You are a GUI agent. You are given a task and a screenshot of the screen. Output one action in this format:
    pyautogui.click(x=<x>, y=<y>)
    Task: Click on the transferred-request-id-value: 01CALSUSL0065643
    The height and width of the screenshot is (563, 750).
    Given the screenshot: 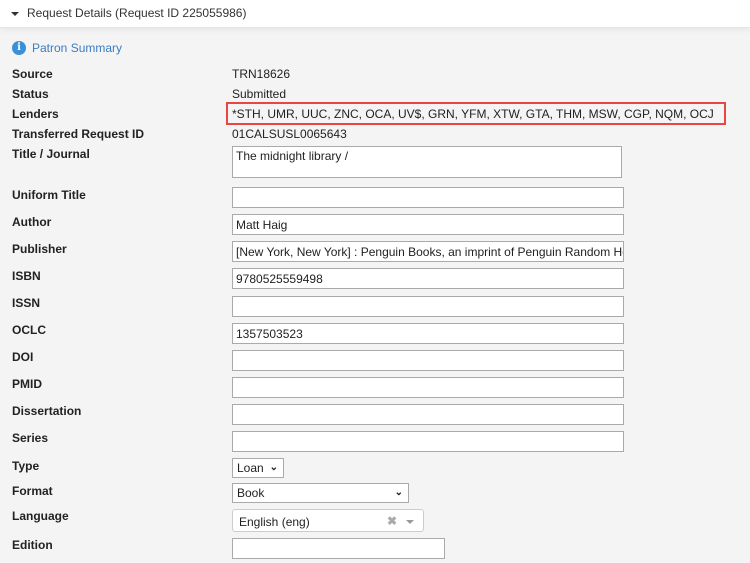 What is the action you would take?
    pyautogui.click(x=289, y=134)
    